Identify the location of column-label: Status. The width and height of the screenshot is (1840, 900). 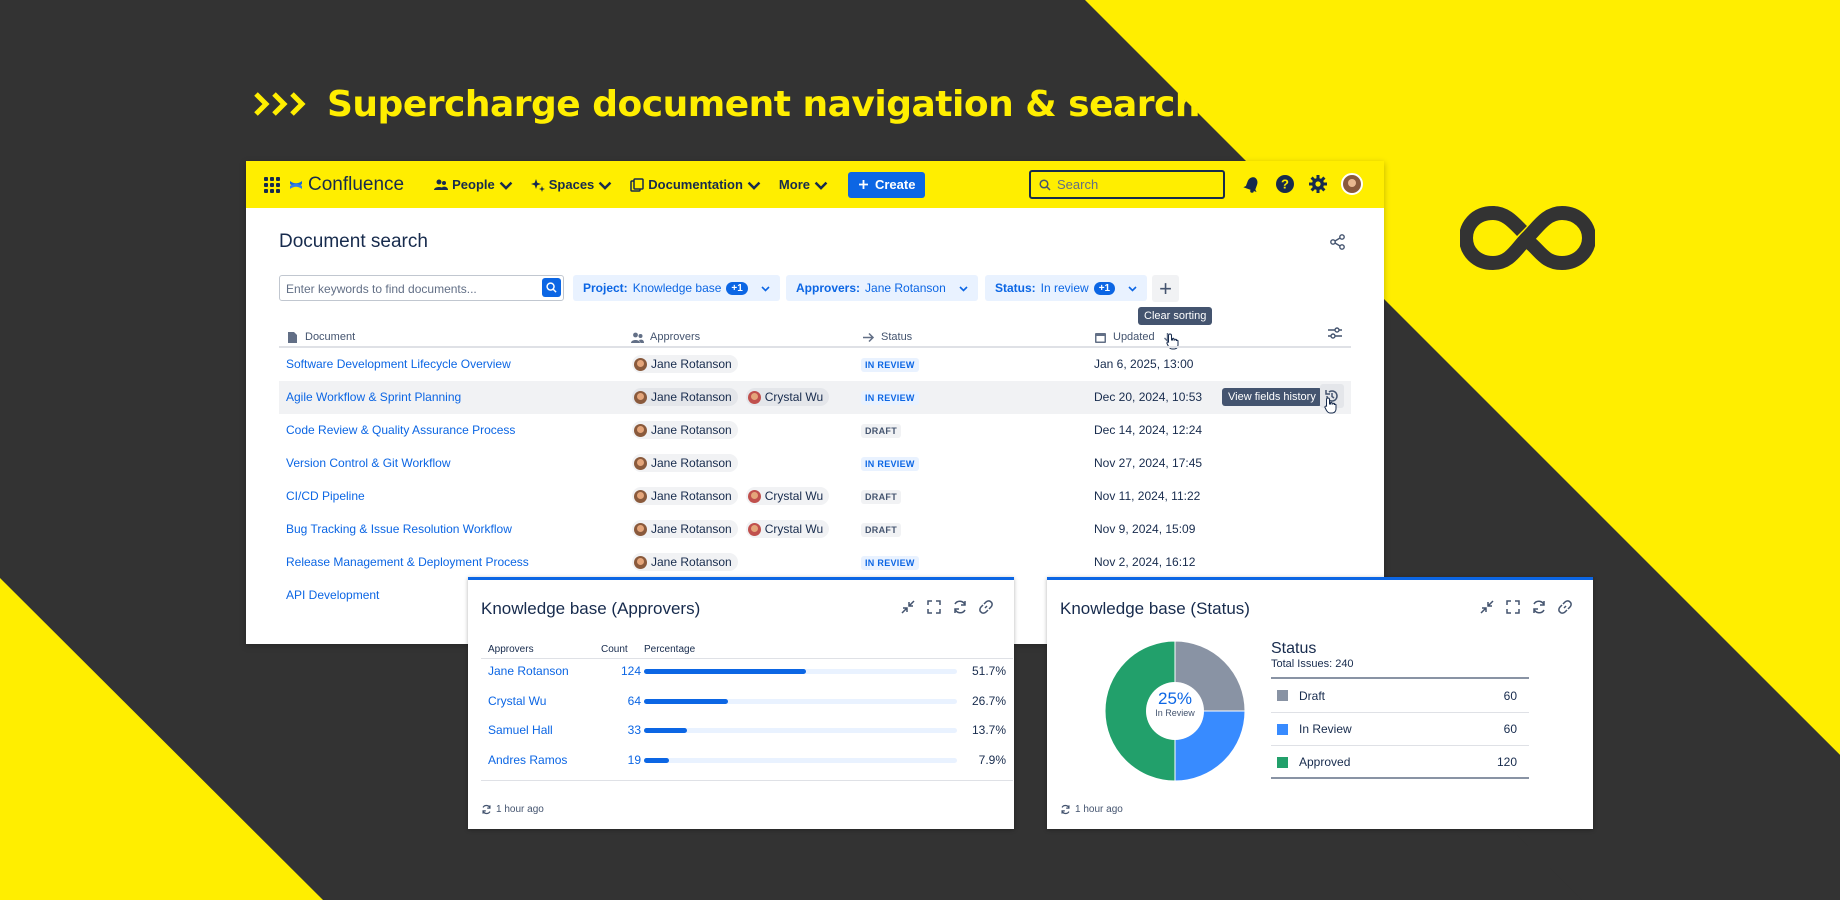
(897, 337).